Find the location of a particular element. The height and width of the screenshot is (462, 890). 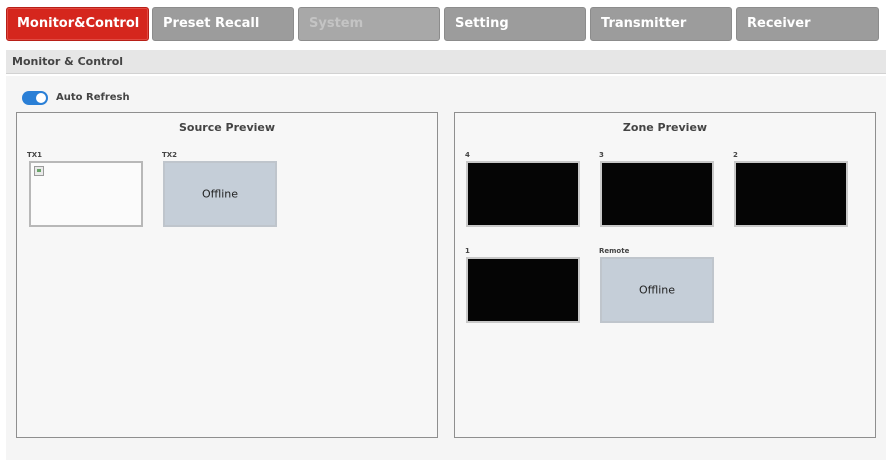

tab-setting: Setting is located at coordinates (515, 24).